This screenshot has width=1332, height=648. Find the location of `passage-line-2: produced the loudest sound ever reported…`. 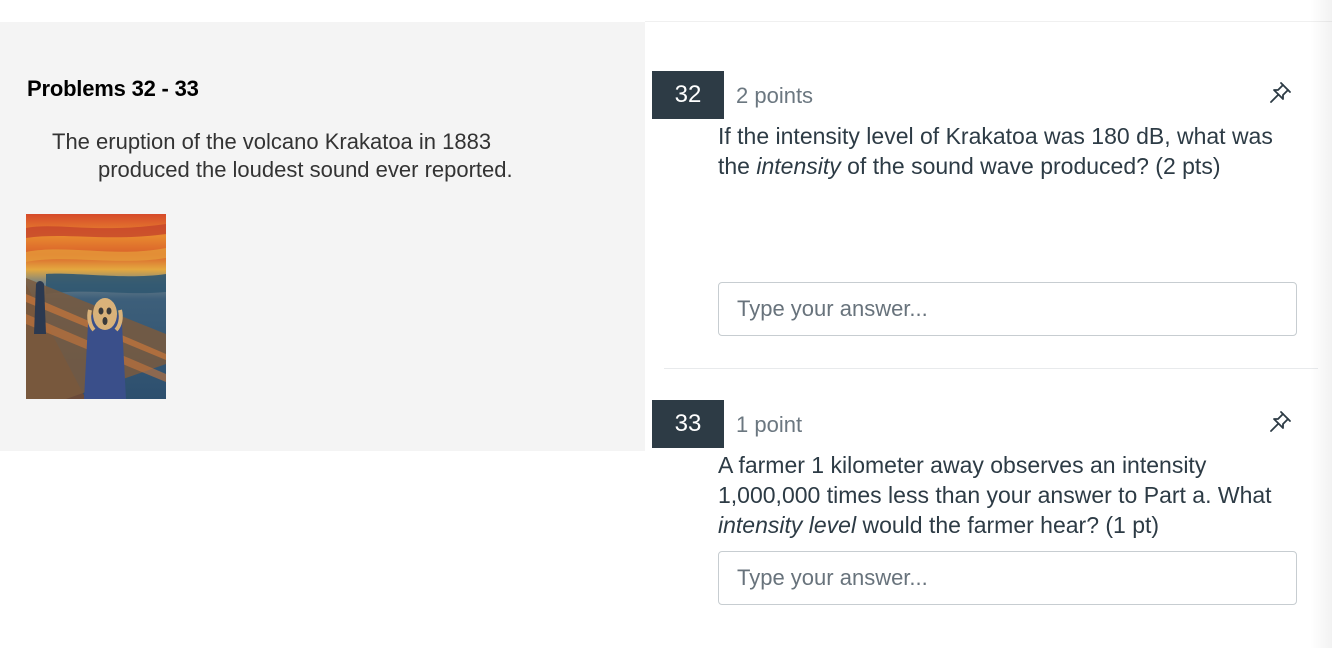

passage-line-2: produced the loudest sound ever reported… is located at coordinates (305, 169).